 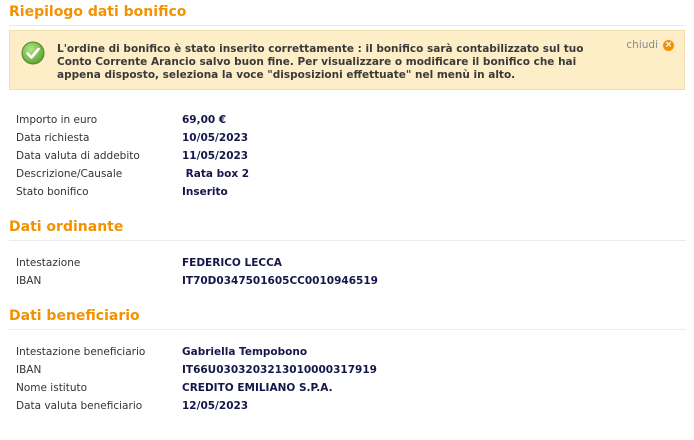 I want to click on detail-label: Intestazione, so click(x=48, y=263).